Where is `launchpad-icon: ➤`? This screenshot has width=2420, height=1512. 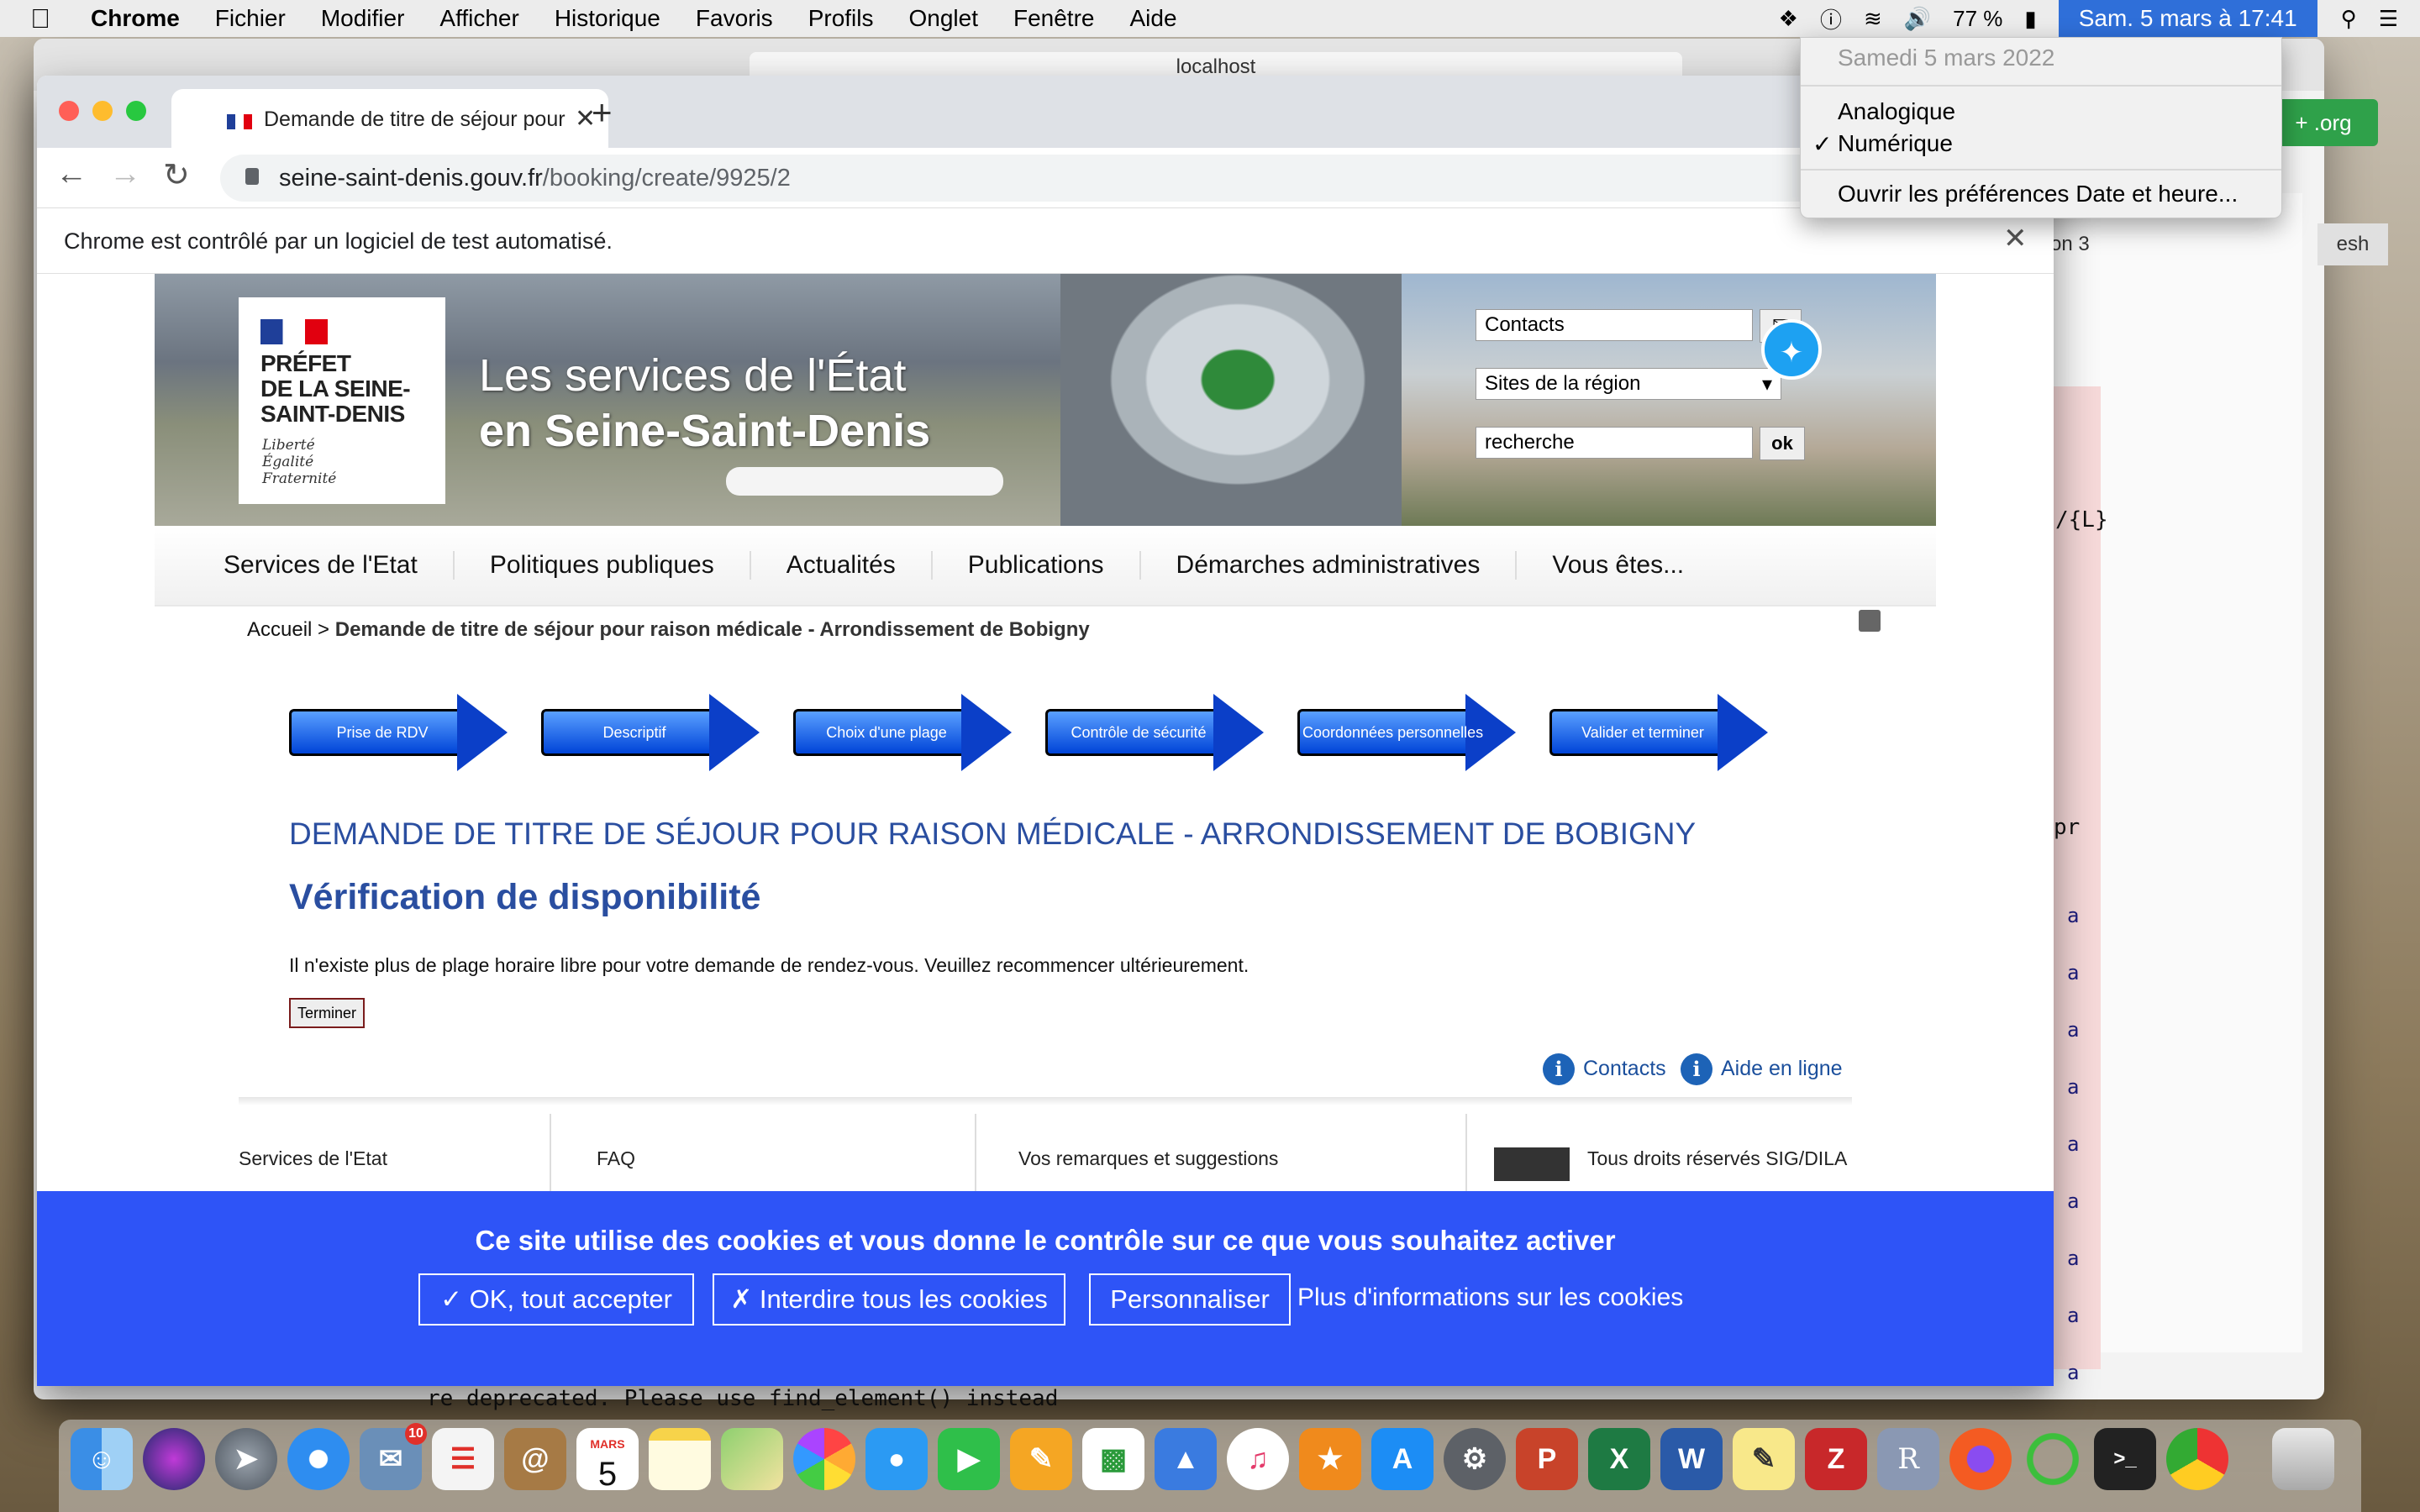
launchpad-icon: ➤ is located at coordinates (246, 1459).